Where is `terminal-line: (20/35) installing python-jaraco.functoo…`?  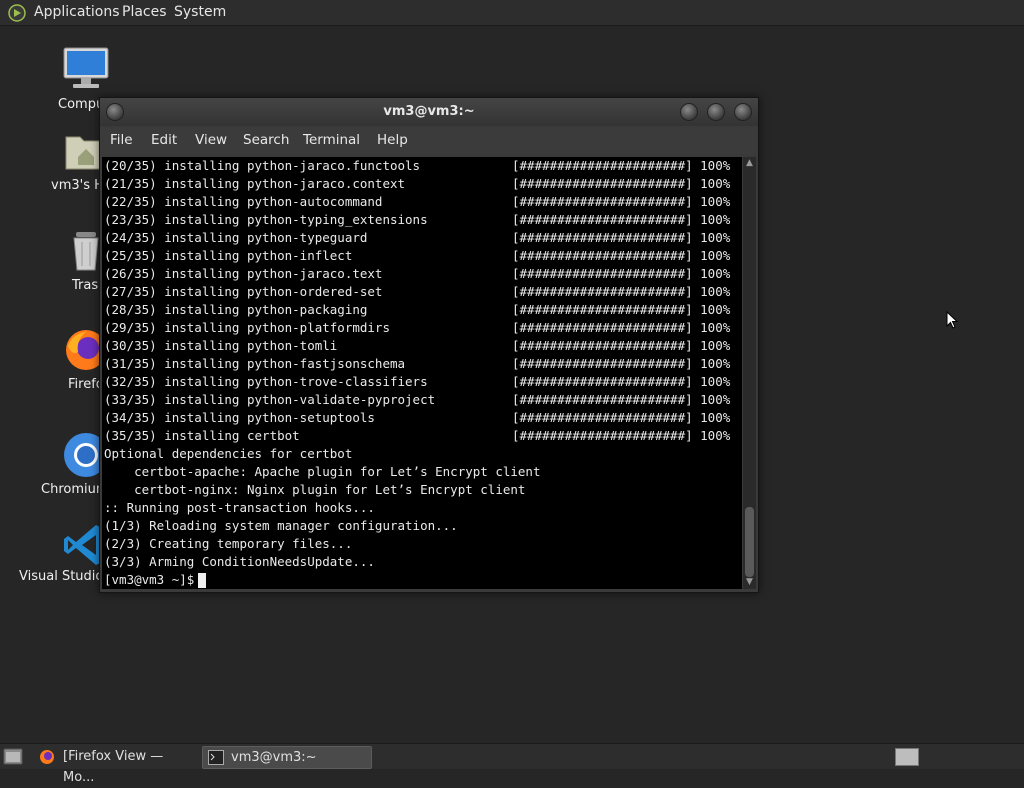
terminal-line: (20/35) installing python-jaraco.functoo… is located at coordinates (262, 165).